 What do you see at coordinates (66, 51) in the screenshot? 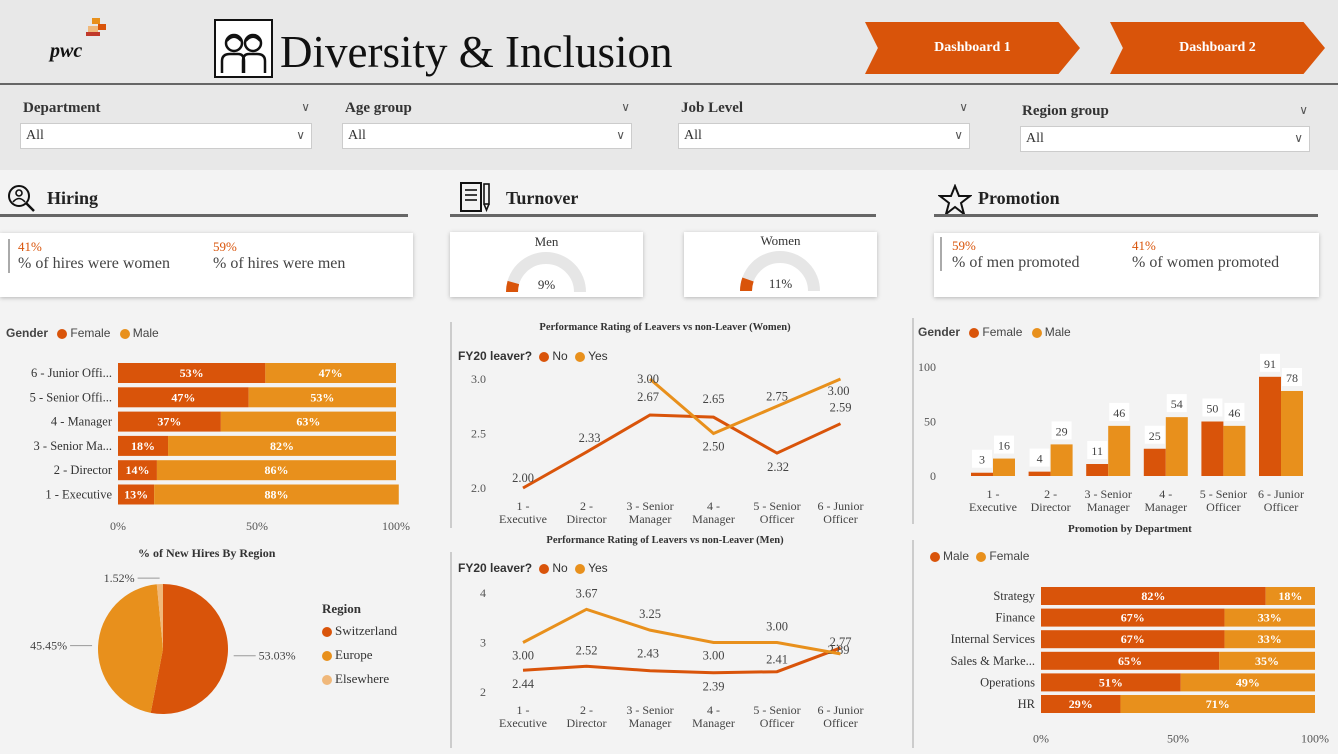
I see `logo-text: pwc` at bounding box center [66, 51].